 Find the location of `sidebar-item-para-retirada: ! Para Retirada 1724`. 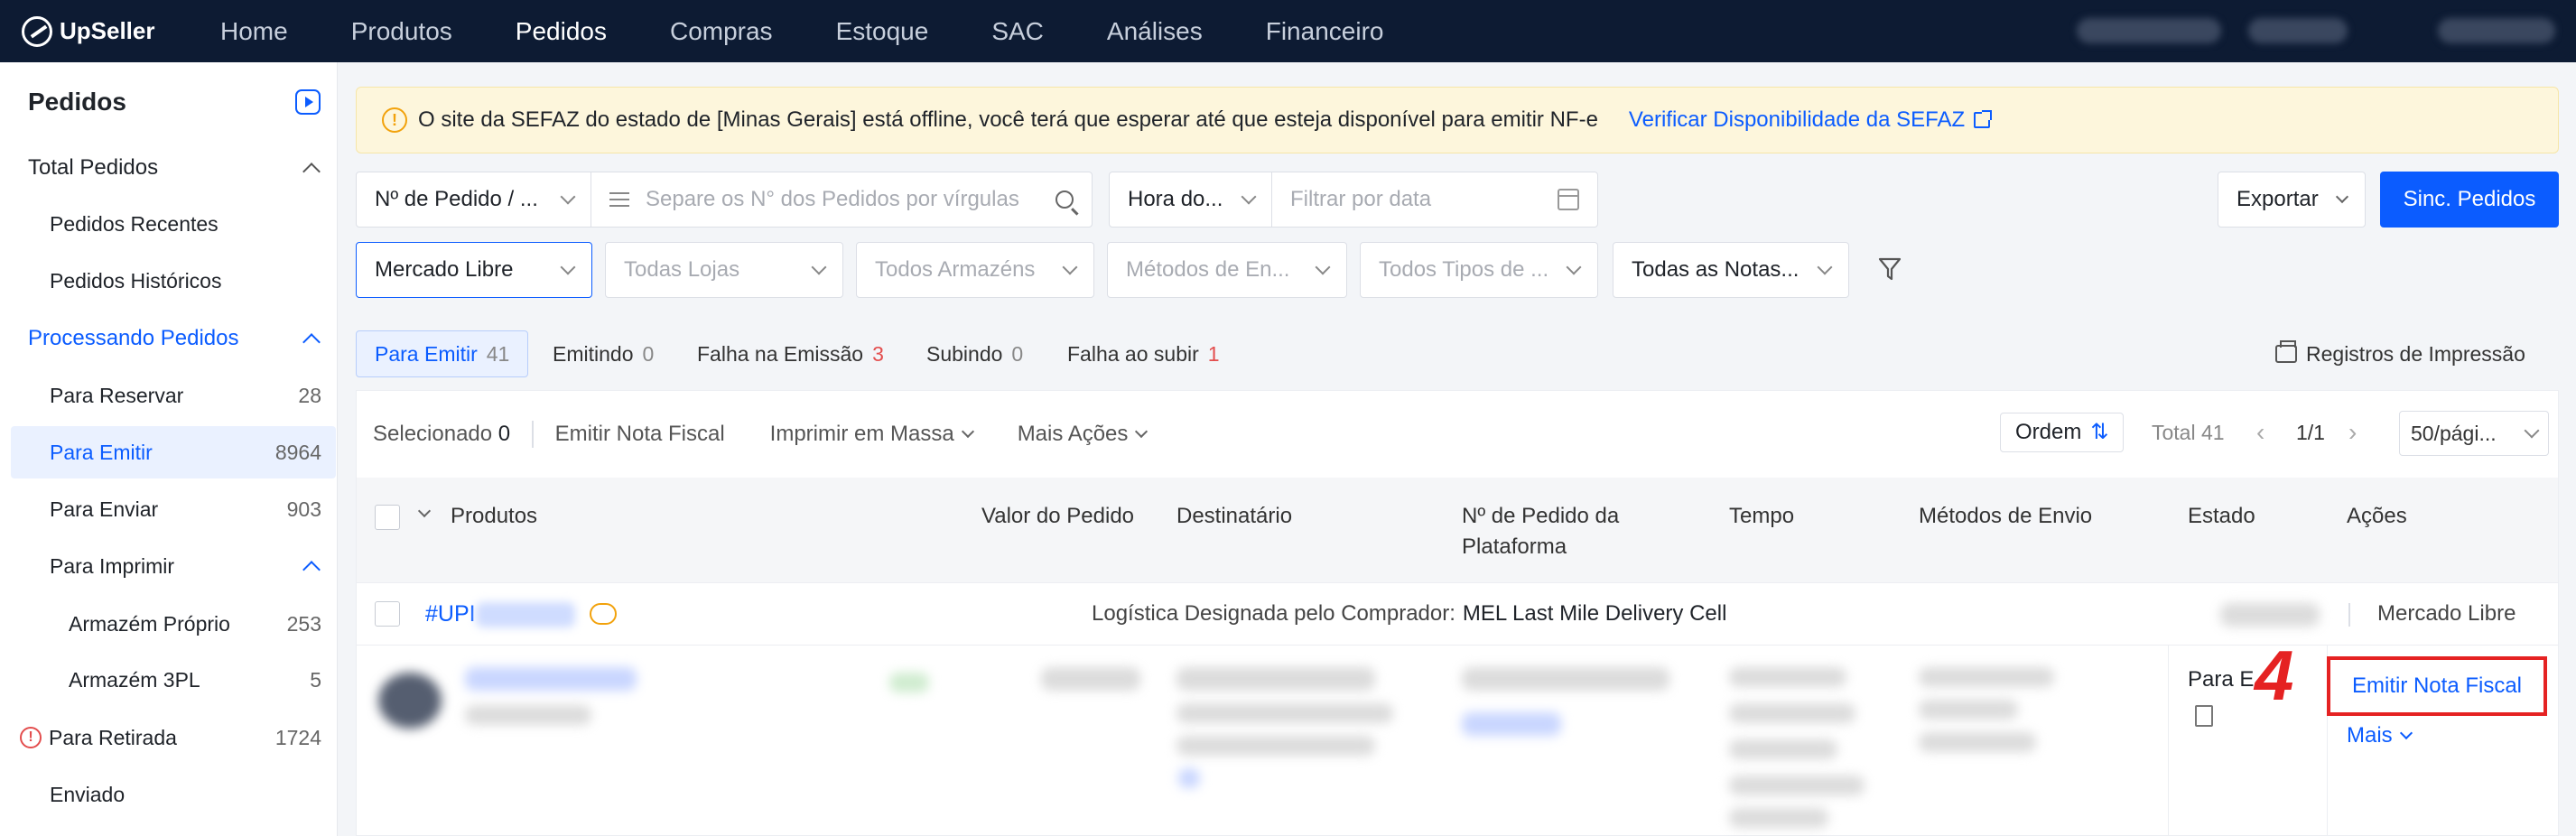

sidebar-item-para-retirada: ! Para Retirada 1724 is located at coordinates (173, 737).